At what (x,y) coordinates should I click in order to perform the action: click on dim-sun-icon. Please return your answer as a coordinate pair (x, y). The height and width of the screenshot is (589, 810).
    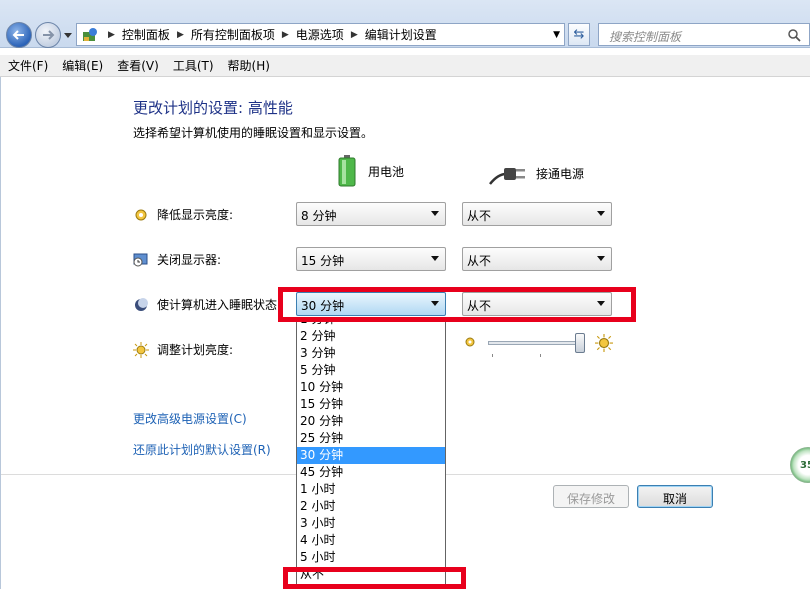
    Looking at the image, I should click on (470, 342).